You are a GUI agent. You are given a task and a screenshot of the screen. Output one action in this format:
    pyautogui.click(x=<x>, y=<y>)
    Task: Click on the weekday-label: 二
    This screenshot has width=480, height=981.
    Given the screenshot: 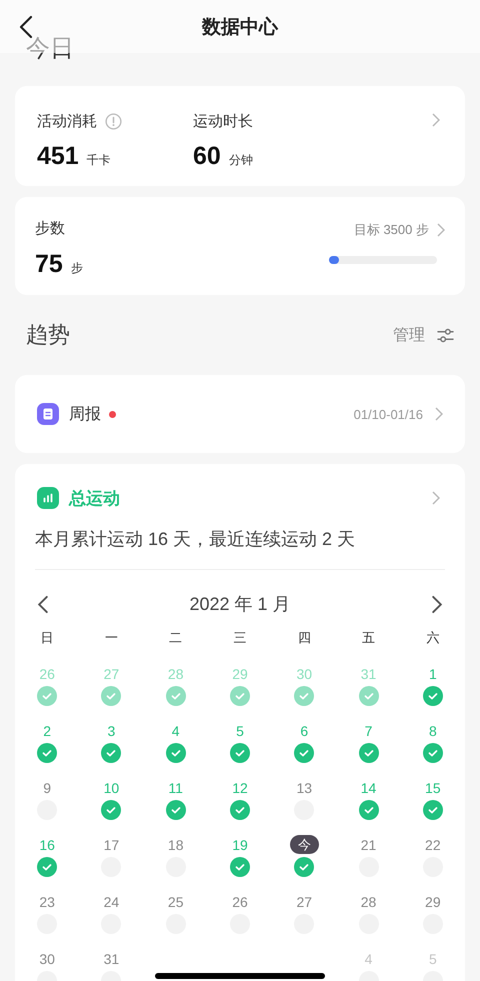 What is the action you would take?
    pyautogui.click(x=175, y=638)
    